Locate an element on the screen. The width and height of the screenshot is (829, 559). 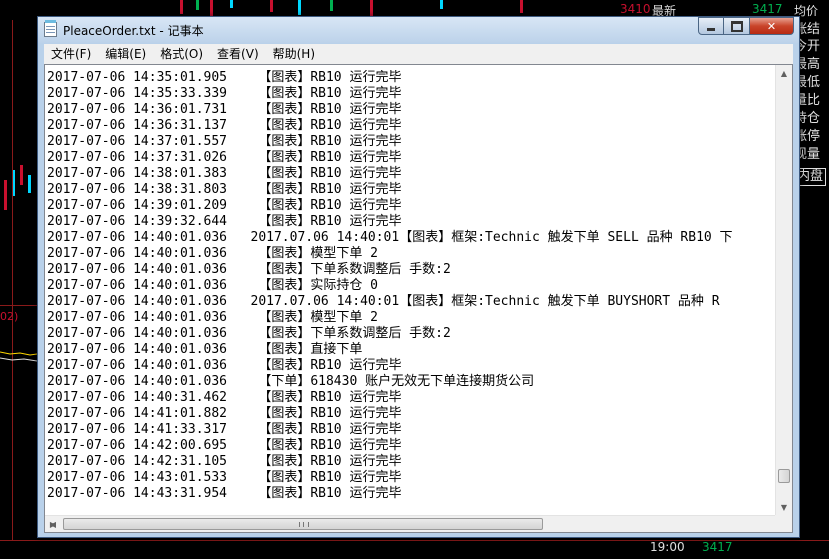
grip-icon is located at coordinates (304, 524).